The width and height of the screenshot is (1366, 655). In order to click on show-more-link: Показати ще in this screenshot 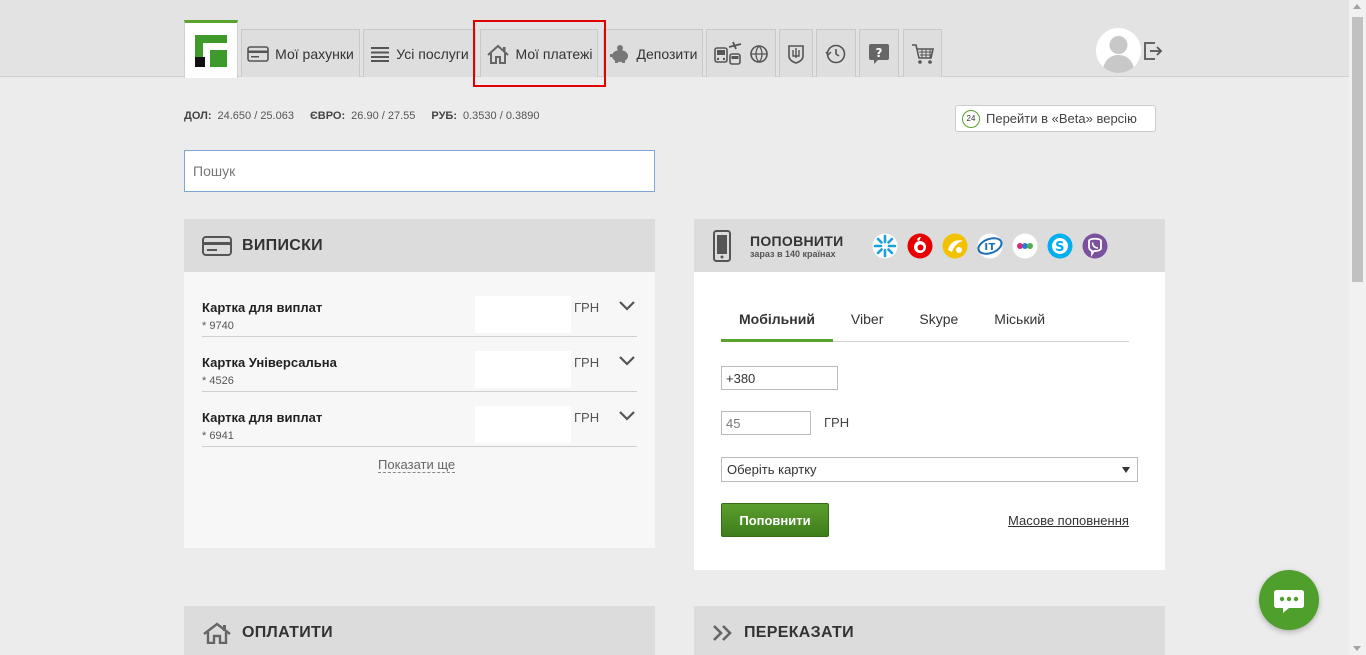, I will do `click(417, 465)`.